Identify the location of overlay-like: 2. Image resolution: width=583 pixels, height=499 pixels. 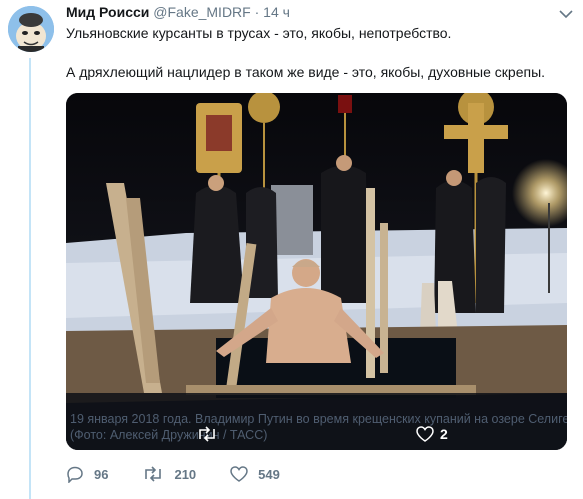
(432, 434).